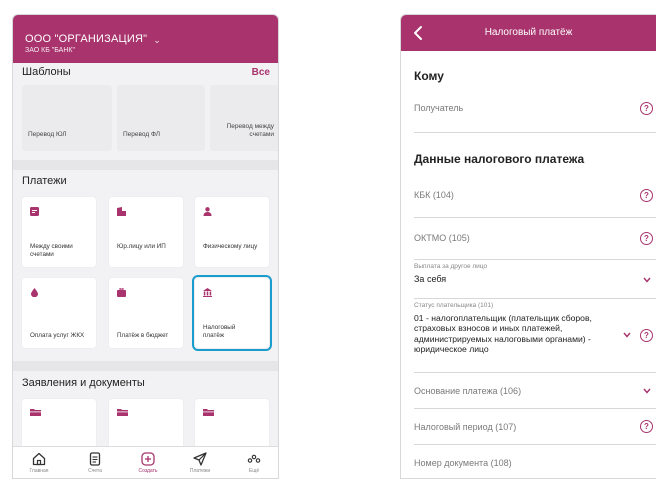 This screenshot has width=656, height=479. I want to click on send-icon, so click(200, 459).